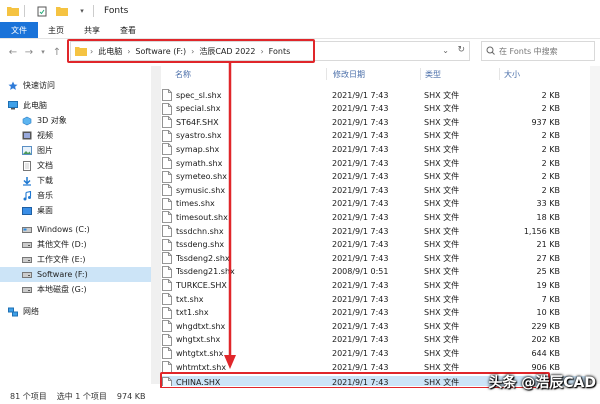 This screenshot has width=600, height=404. What do you see at coordinates (76, 120) in the screenshot?
I see `sidebar-item-3d-objects: 3D 对象` at bounding box center [76, 120].